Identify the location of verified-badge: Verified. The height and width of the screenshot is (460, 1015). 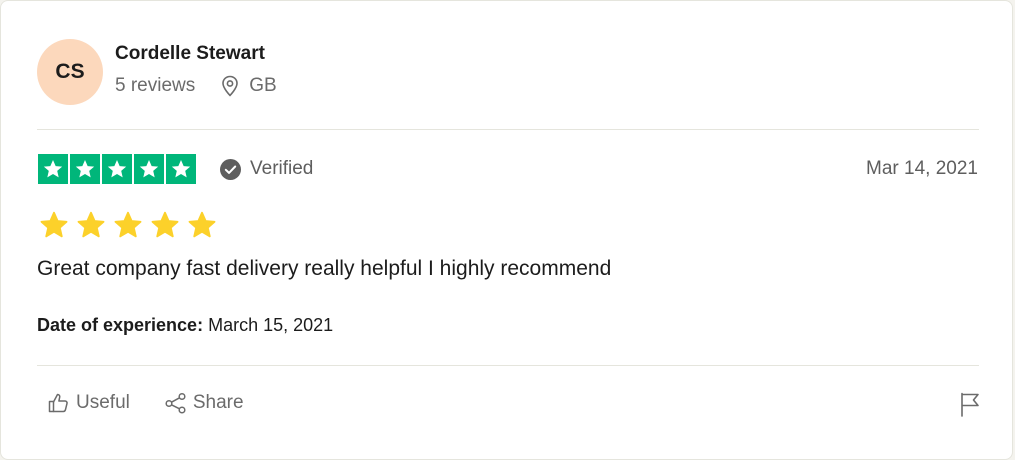
(266, 169).